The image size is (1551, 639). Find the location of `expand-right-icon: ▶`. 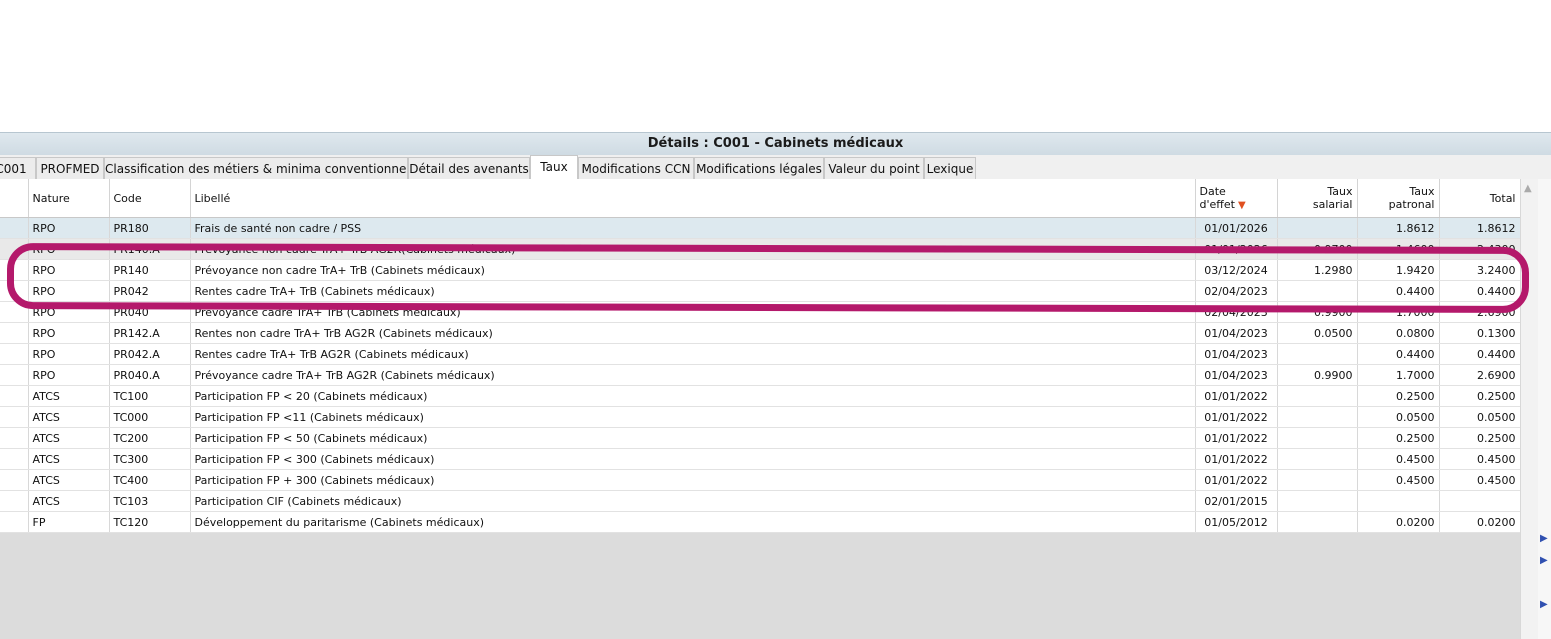

expand-right-icon: ▶ is located at coordinates (1544, 538).